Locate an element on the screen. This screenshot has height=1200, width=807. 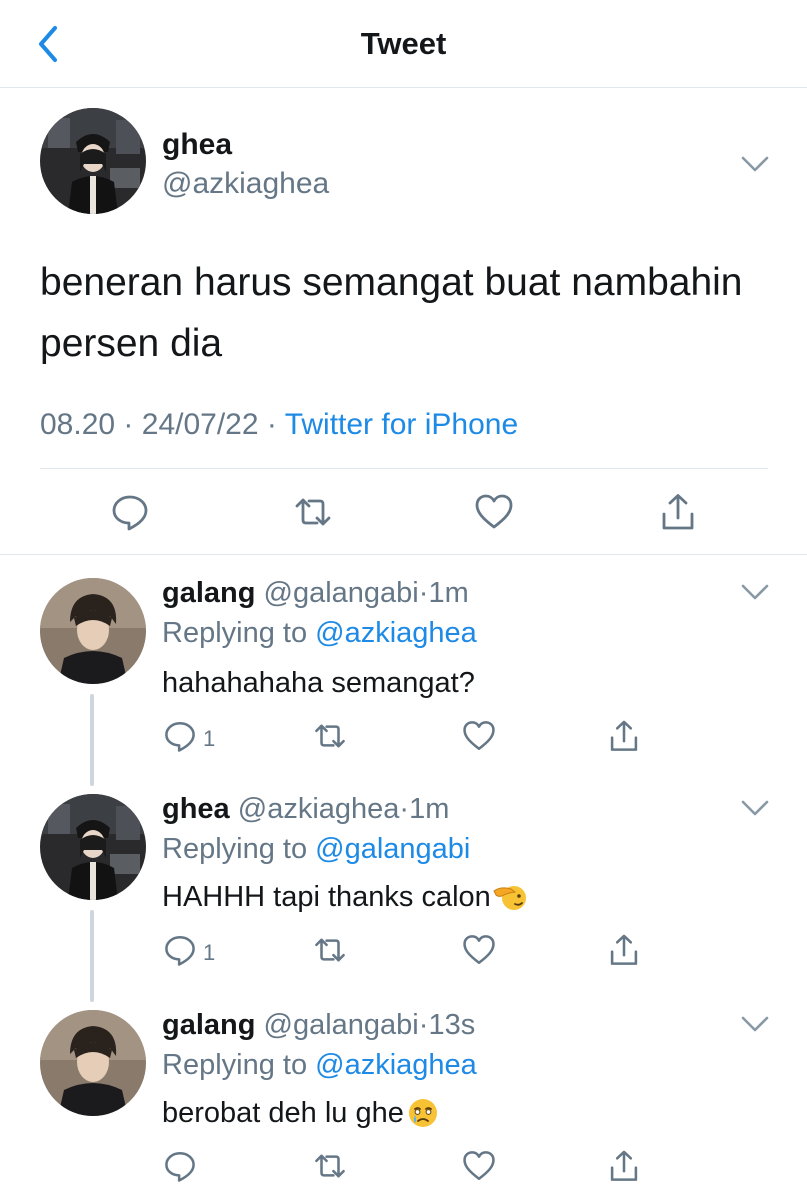
tweet-time: 08.20 is located at coordinates (78, 424).